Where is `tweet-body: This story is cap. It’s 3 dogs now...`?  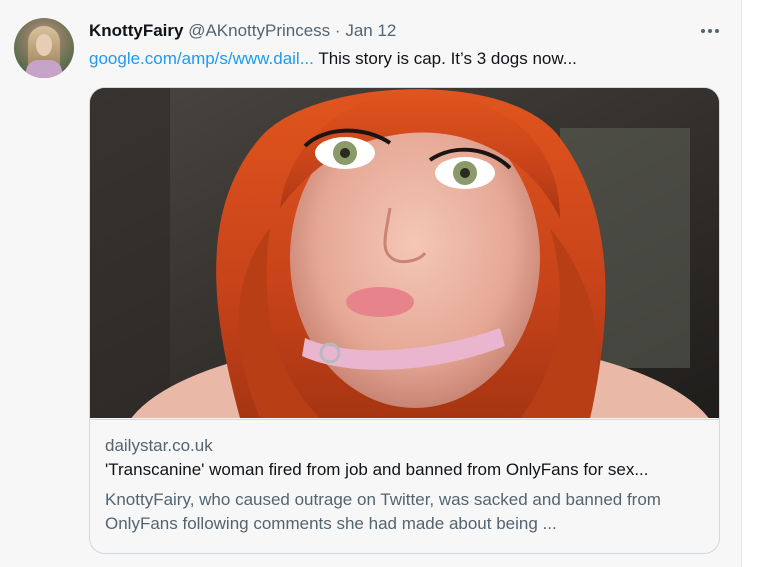 tweet-body: This story is cap. It’s 3 dogs now... is located at coordinates (447, 58).